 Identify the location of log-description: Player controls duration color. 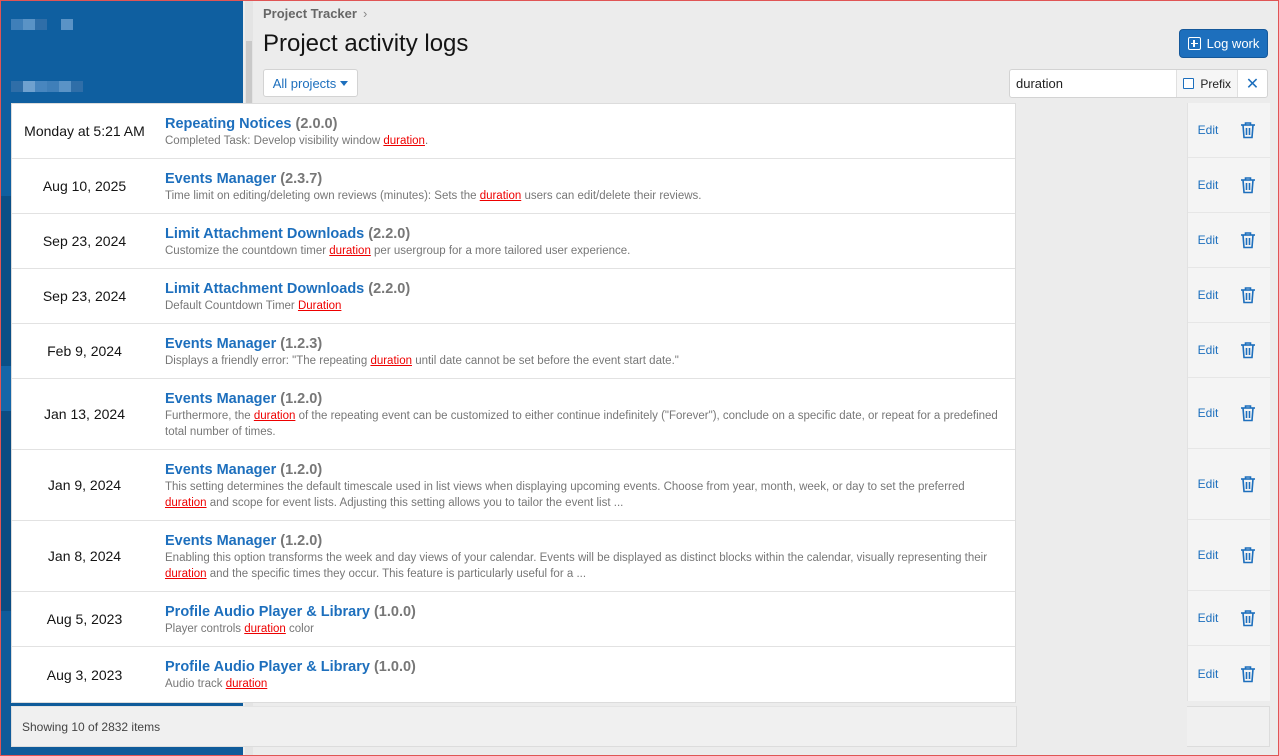
(586, 629).